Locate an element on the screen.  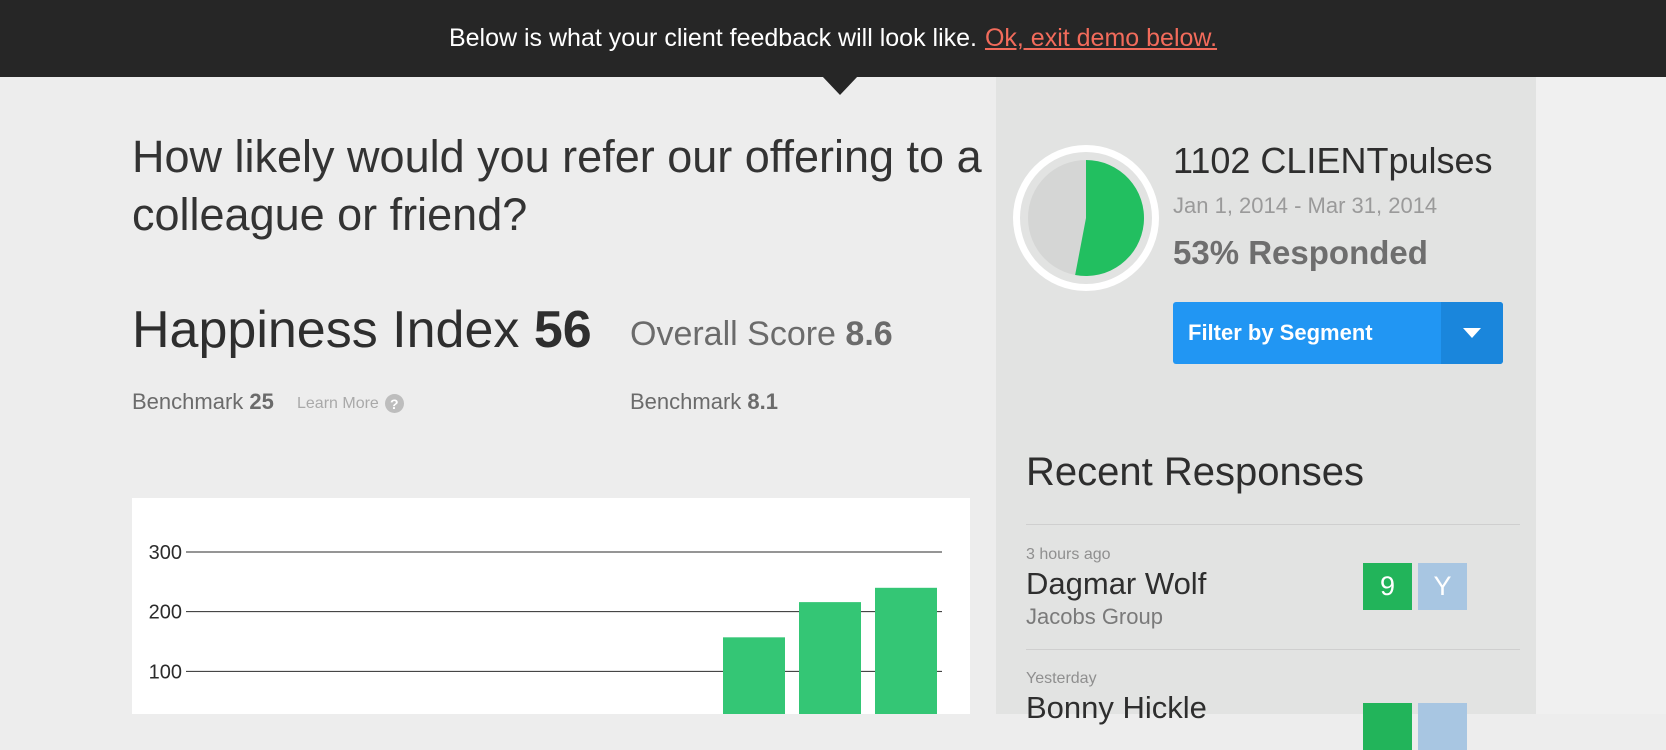
recent-responses-title: Recent Responses is located at coordinates (1195, 472).